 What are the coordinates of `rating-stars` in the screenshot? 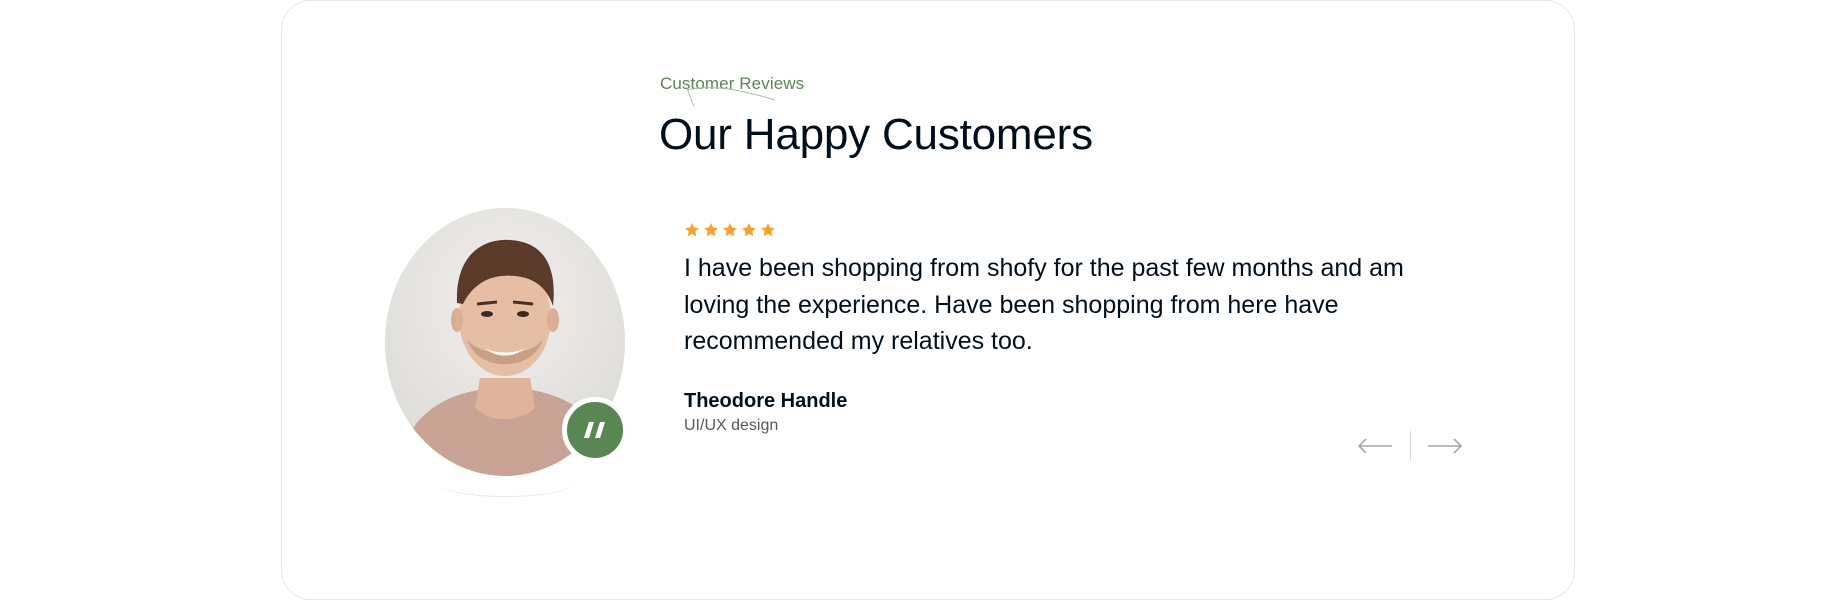 It's located at (730, 230).